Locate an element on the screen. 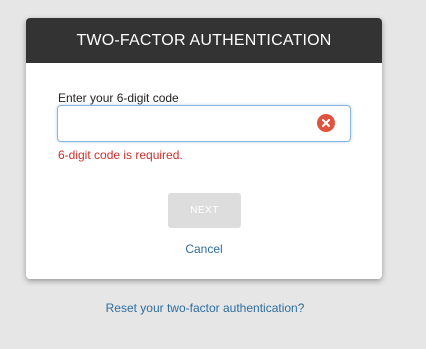 The width and height of the screenshot is (426, 349). code-error-message: 6-digit code is required. is located at coordinates (120, 155).